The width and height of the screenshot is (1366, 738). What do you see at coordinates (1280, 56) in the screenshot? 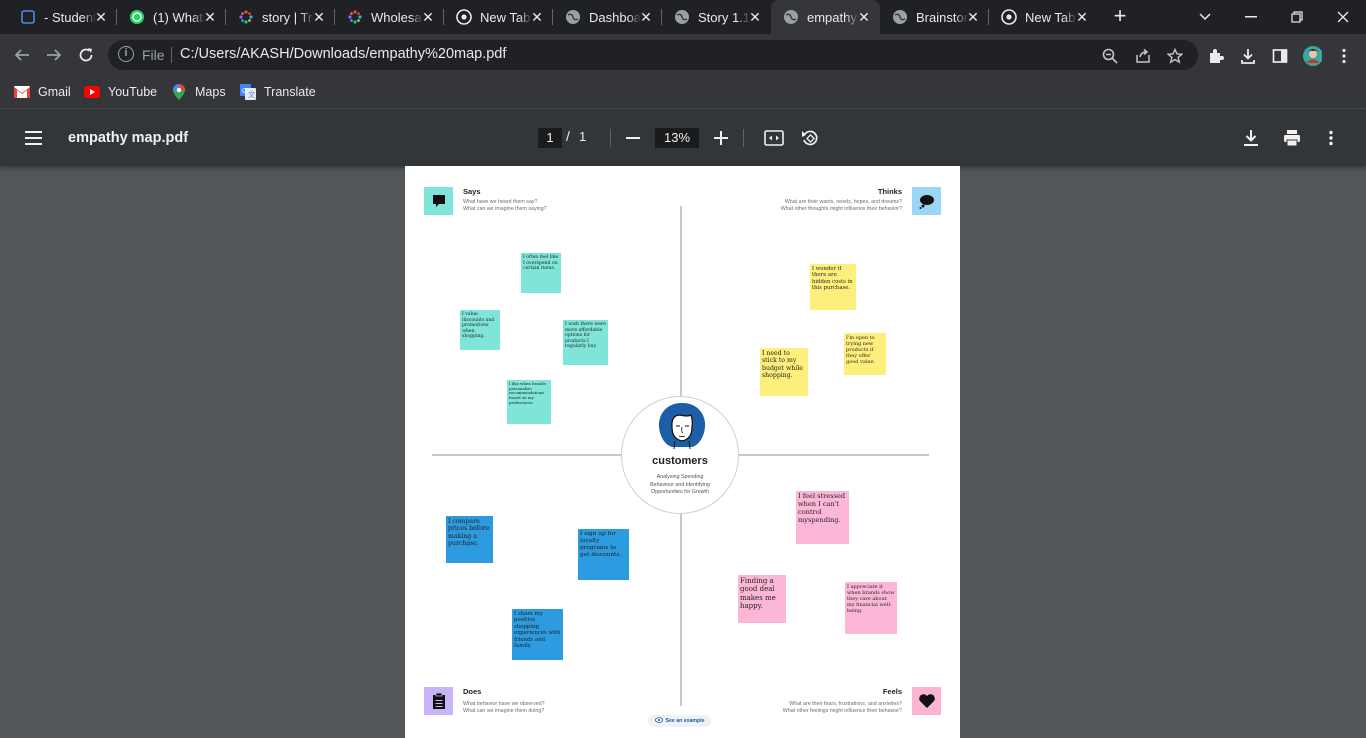
I see `side-panel-icon` at bounding box center [1280, 56].